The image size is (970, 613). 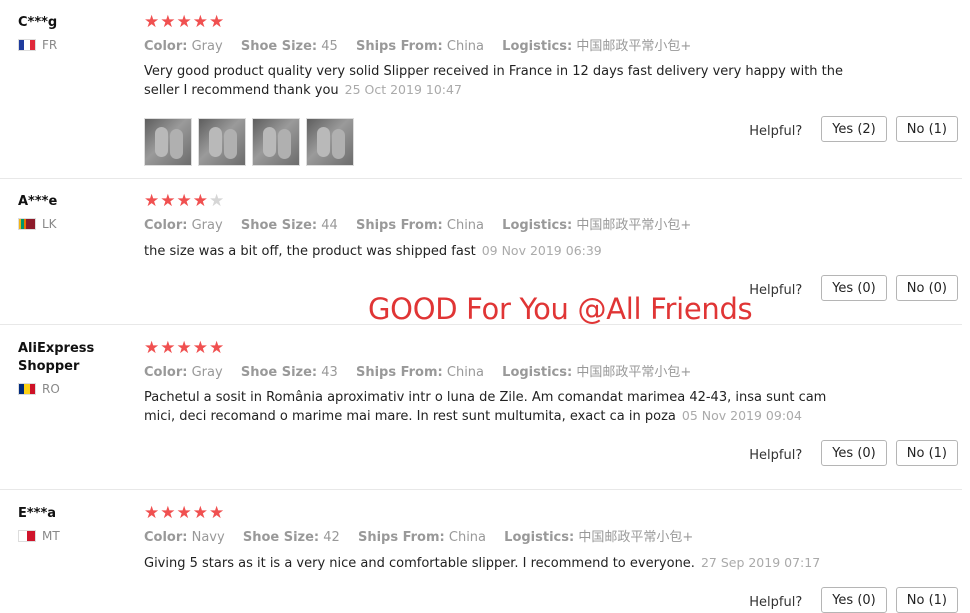 I want to click on flag-lk-icon, so click(x=27, y=224).